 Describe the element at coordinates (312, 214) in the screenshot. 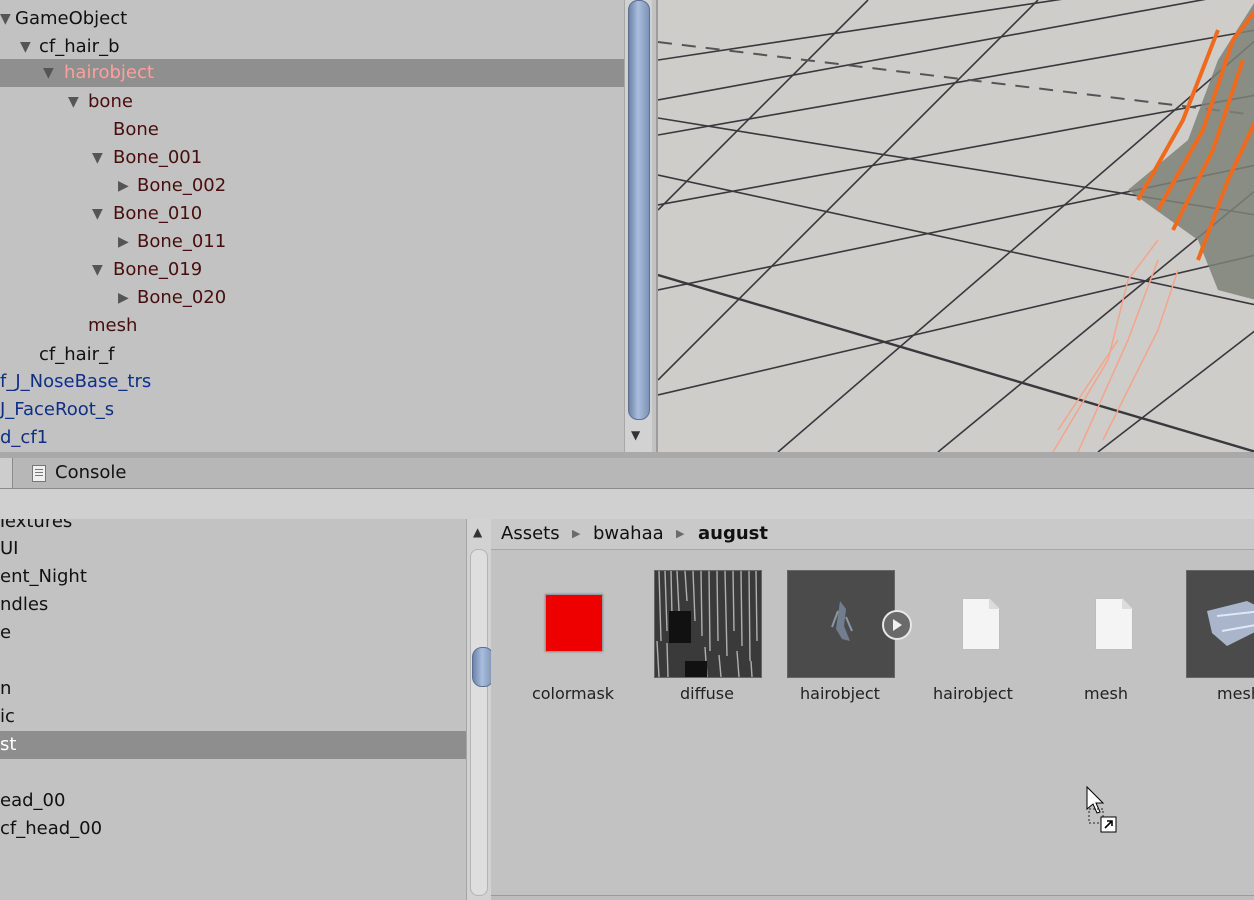

I see `hierarchy-row: ▼ Bone_010` at that location.